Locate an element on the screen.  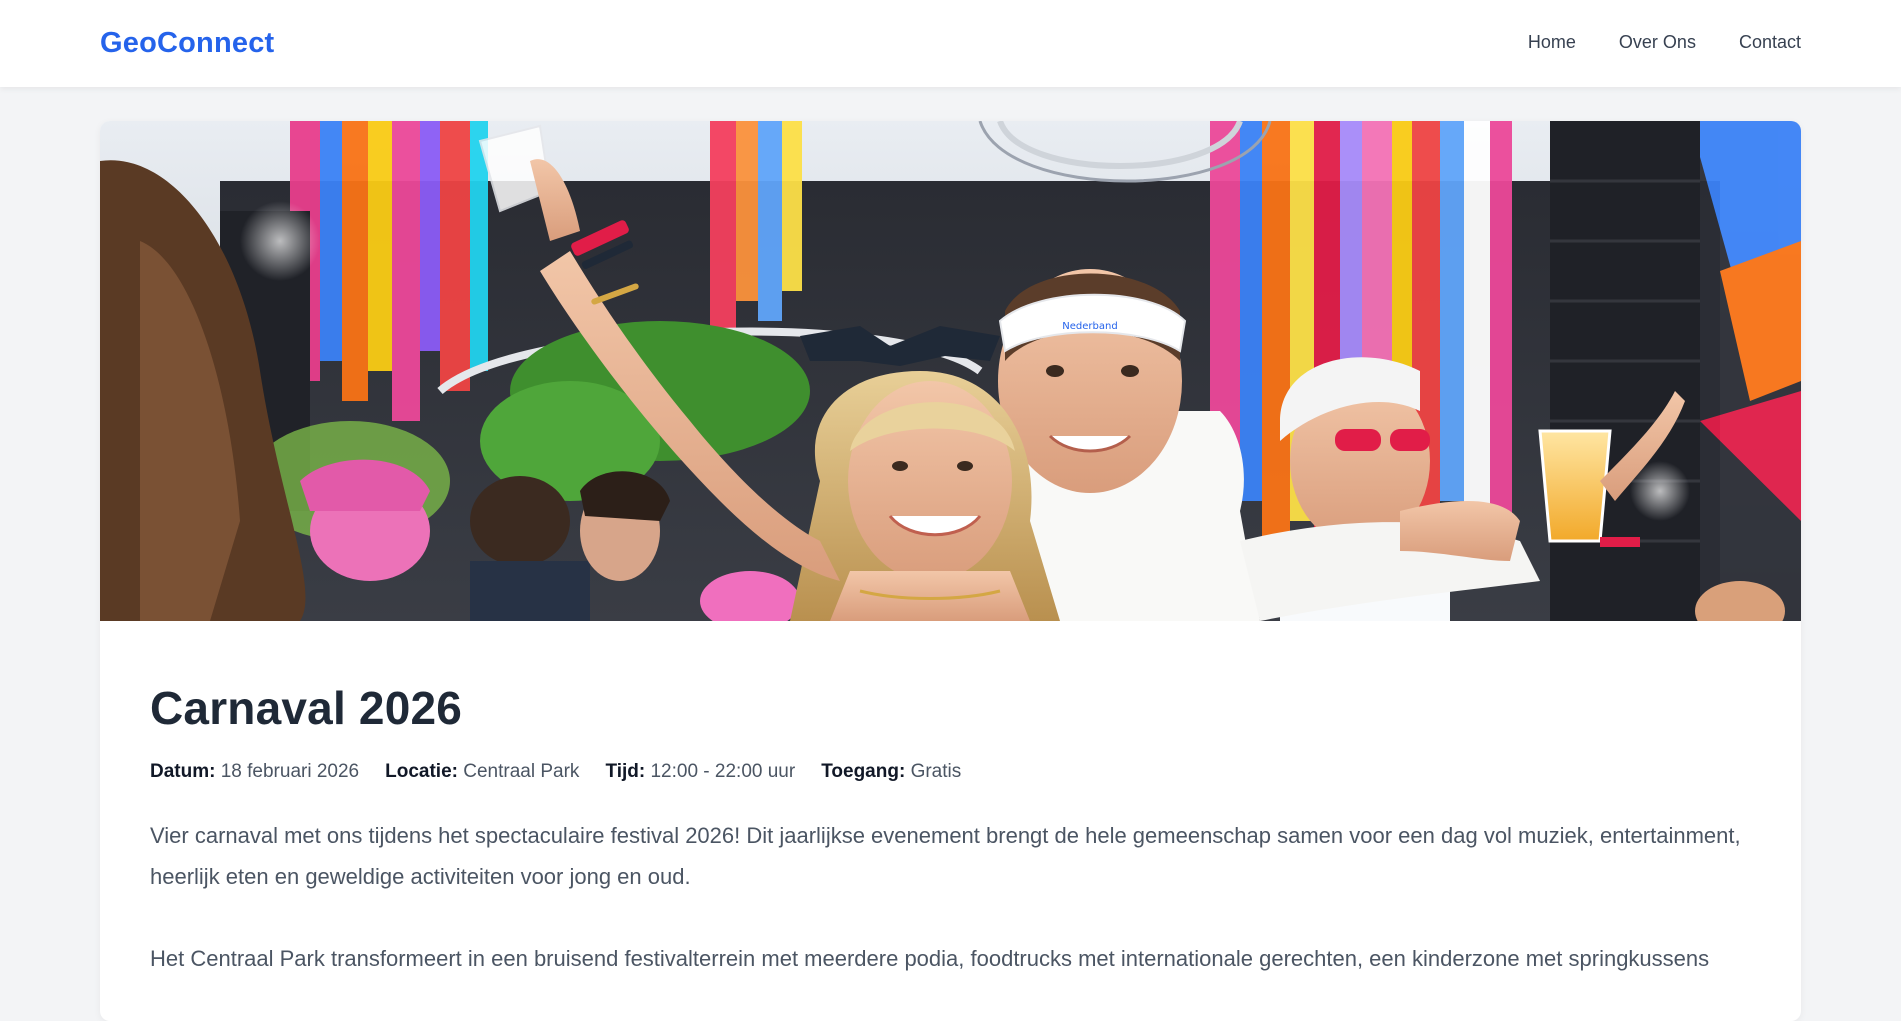
brand-logo-link: GeoConnect is located at coordinates (187, 43).